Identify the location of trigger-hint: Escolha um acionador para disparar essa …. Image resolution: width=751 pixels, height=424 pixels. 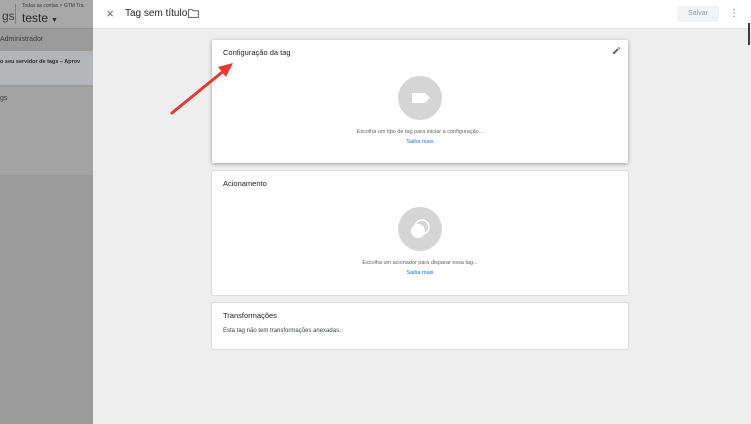
(420, 263).